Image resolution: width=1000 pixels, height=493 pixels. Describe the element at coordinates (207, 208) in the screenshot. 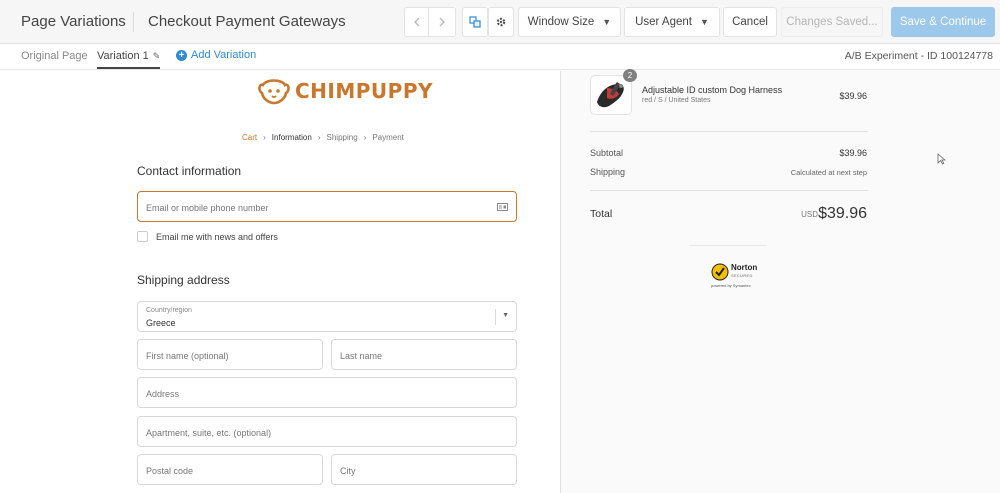

I see `email-placeholder: Email or mobile phone number` at that location.